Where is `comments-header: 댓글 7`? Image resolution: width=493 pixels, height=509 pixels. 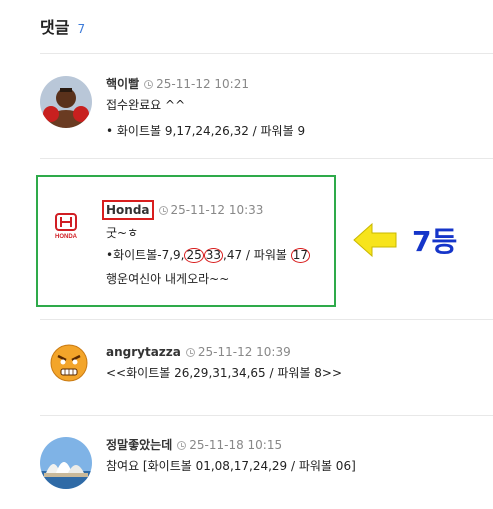
comments-header: 댓글 7 is located at coordinates (62, 26).